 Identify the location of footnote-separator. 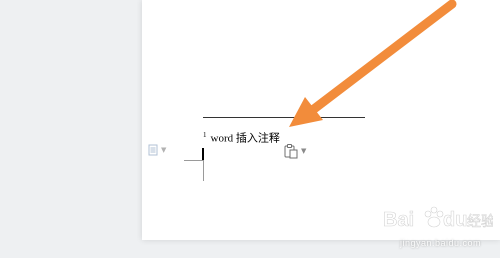
(284, 117).